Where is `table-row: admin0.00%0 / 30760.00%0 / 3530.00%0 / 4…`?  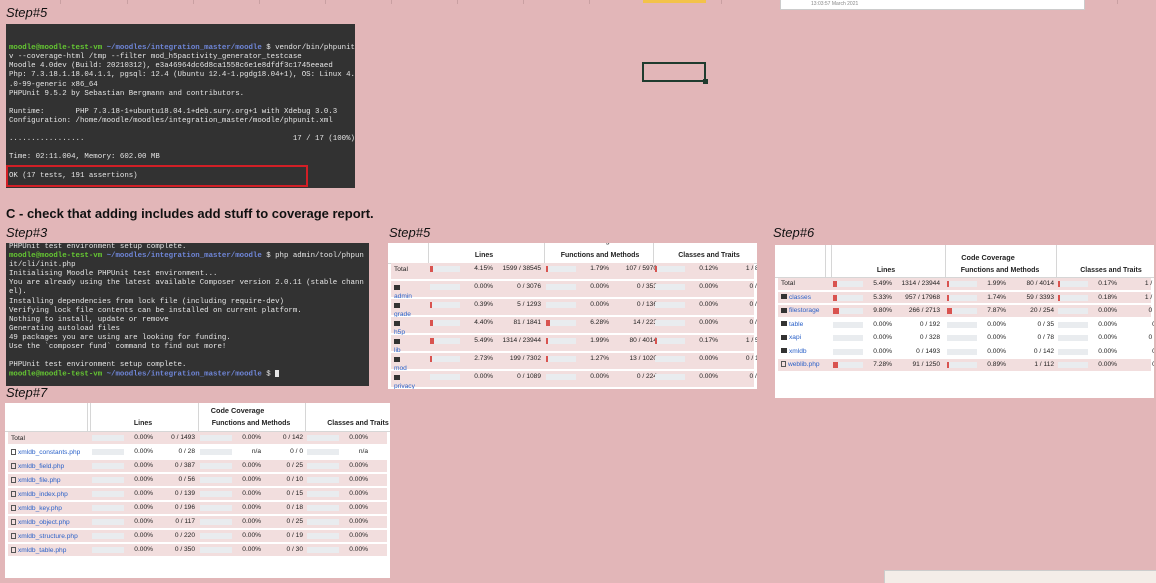 table-row: admin0.00%0 / 30760.00%0 / 3530.00%0 / 4… is located at coordinates (574, 290).